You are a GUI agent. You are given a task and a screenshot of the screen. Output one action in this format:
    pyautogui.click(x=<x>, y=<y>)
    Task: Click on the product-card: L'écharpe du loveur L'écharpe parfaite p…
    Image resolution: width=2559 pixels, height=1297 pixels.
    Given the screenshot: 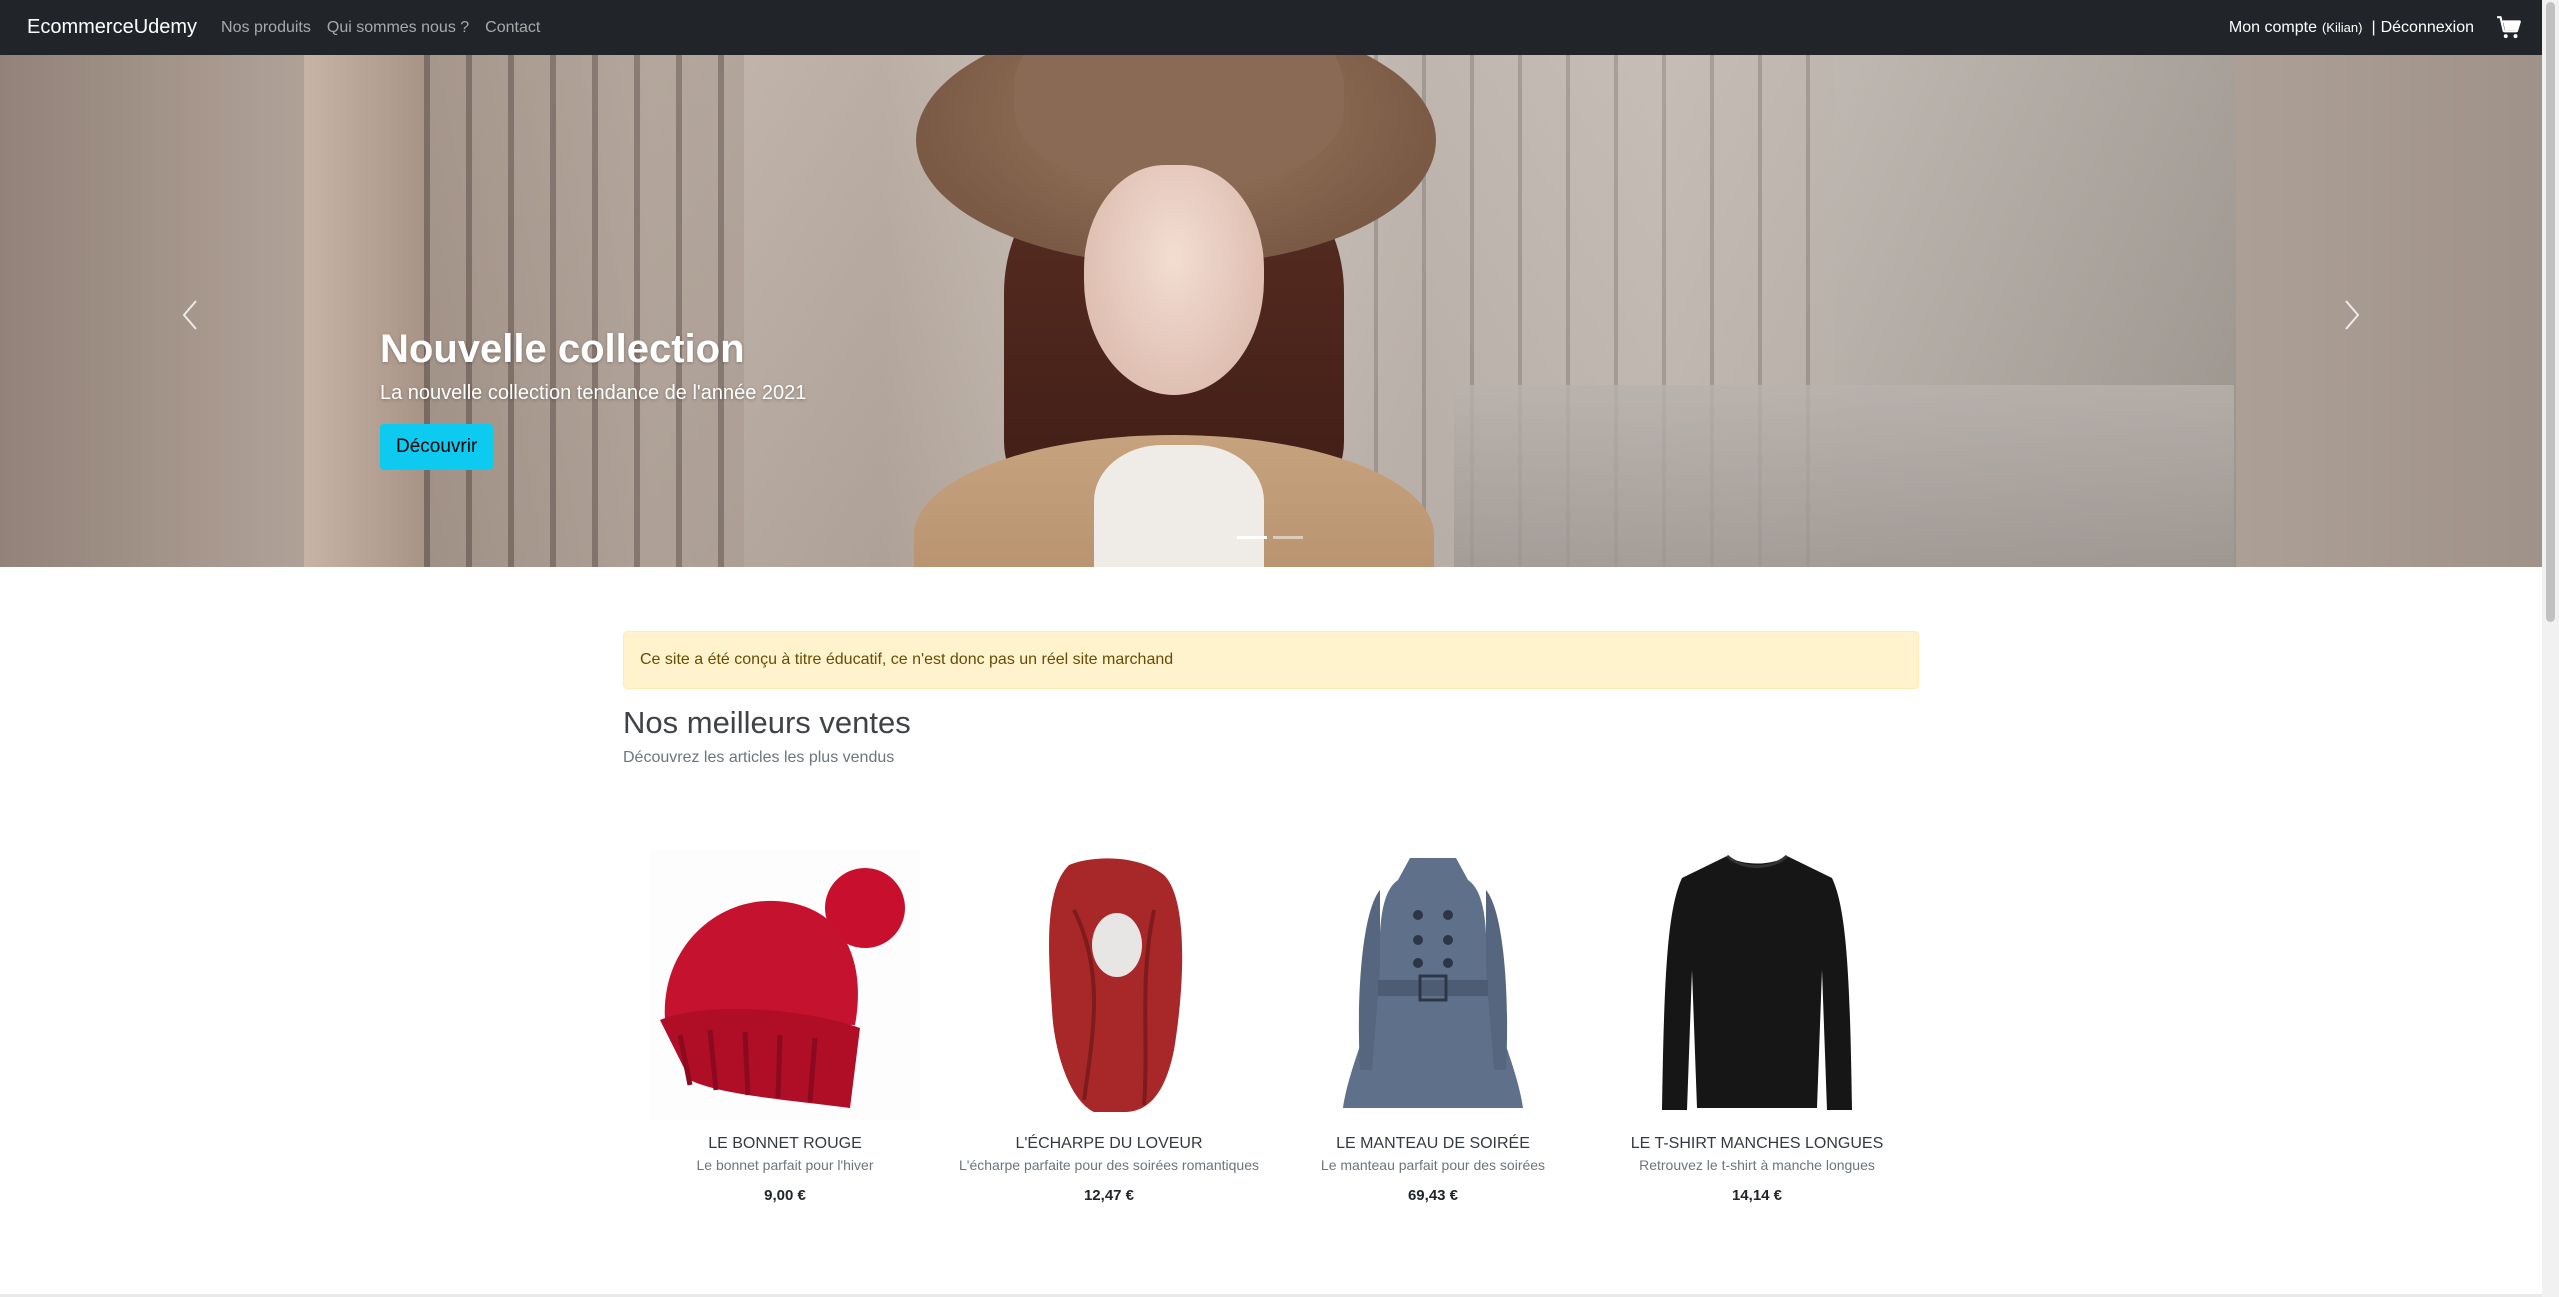 What is the action you would take?
    pyautogui.click(x=1109, y=1027)
    